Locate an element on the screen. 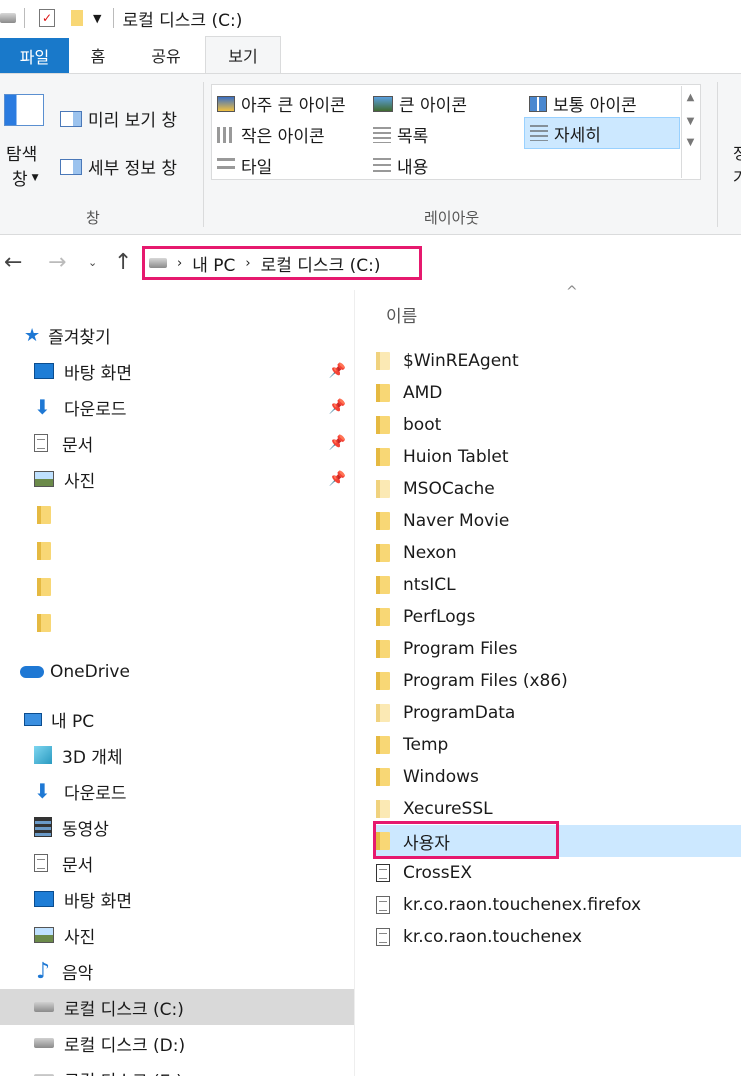 This screenshot has height=1076, width=741. breadcrumb-local-disk-c: 로컬 디스크 (C:) is located at coordinates (321, 263).